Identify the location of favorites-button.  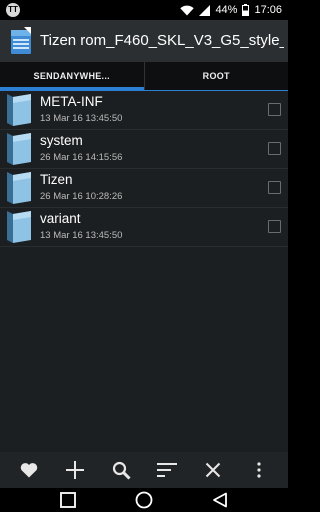
(29, 470).